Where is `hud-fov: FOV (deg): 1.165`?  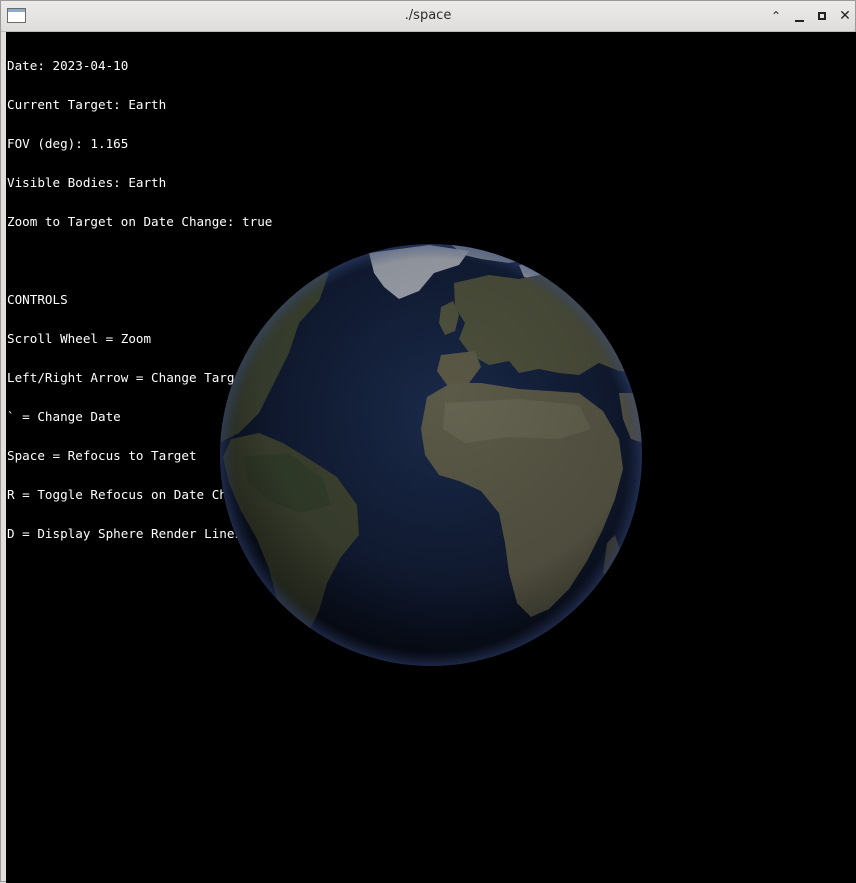
hud-fov: FOV (deg): 1.165 is located at coordinates (68, 143).